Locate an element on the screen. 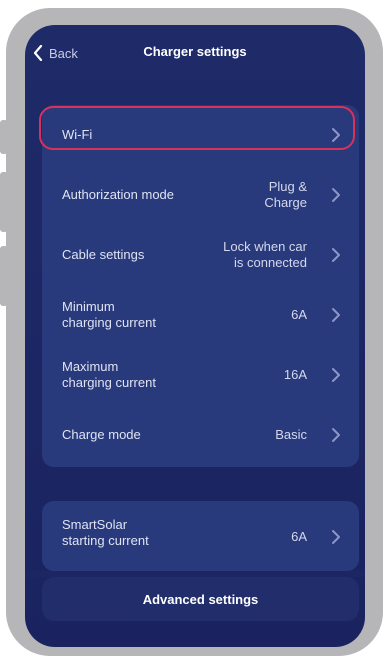  row-label: SmartSolar starting current is located at coordinates (105, 532).